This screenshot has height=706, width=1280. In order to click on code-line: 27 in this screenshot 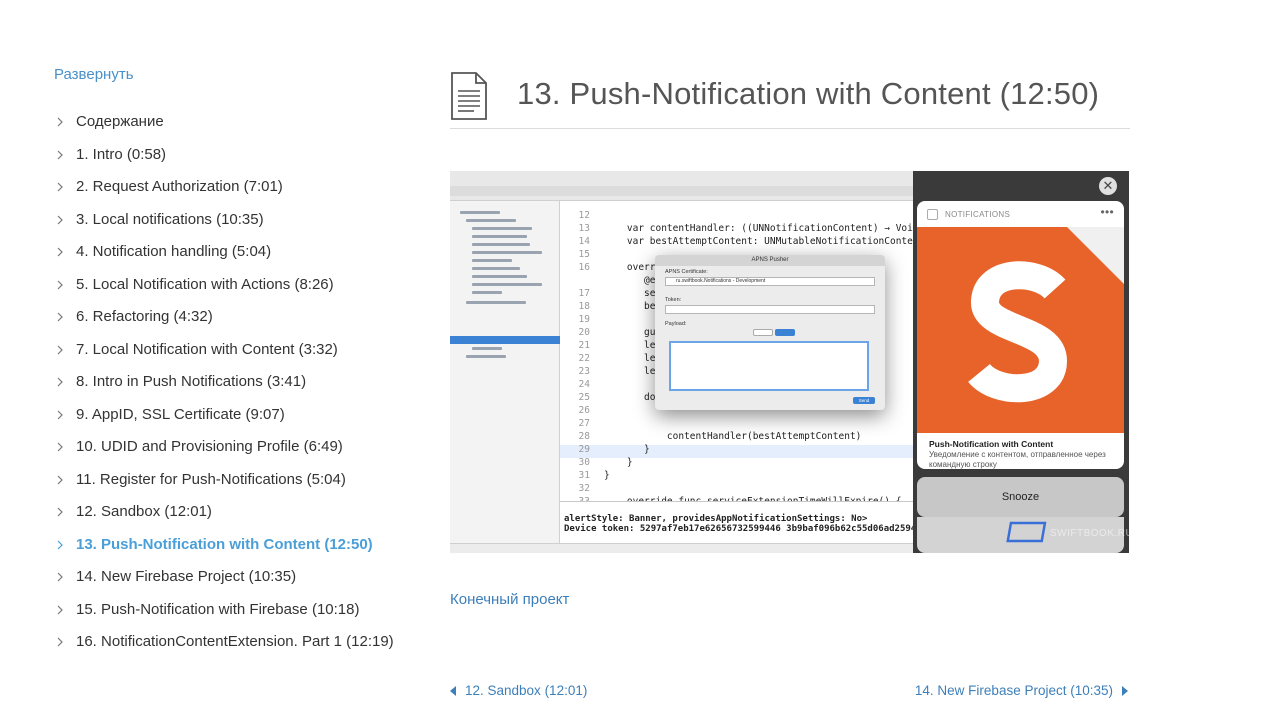, I will do `click(748, 423)`.